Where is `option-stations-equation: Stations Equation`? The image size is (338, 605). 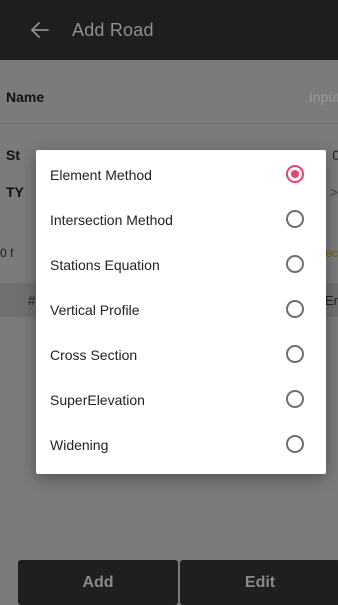 option-stations-equation: Stations Equation is located at coordinates (181, 264).